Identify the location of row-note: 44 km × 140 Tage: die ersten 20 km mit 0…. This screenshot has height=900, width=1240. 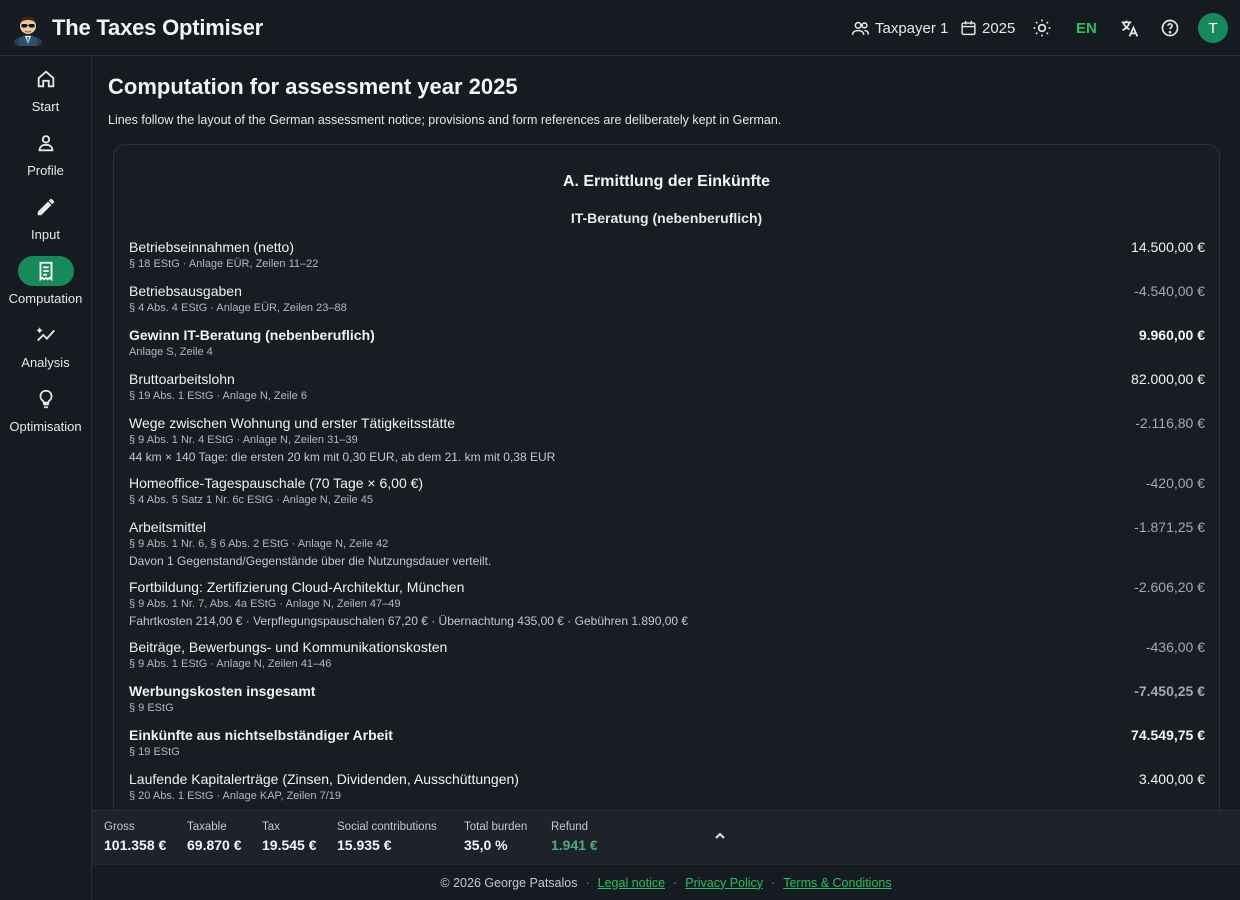
(342, 457).